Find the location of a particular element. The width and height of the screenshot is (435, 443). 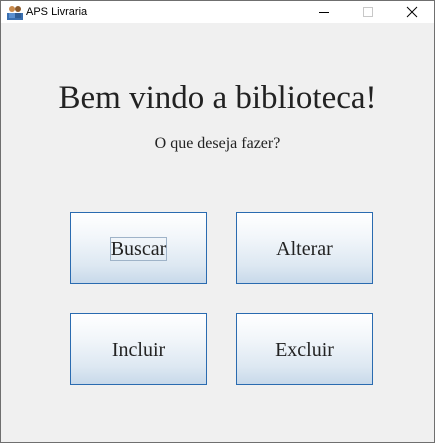

search-button: Buscar is located at coordinates (138, 248).